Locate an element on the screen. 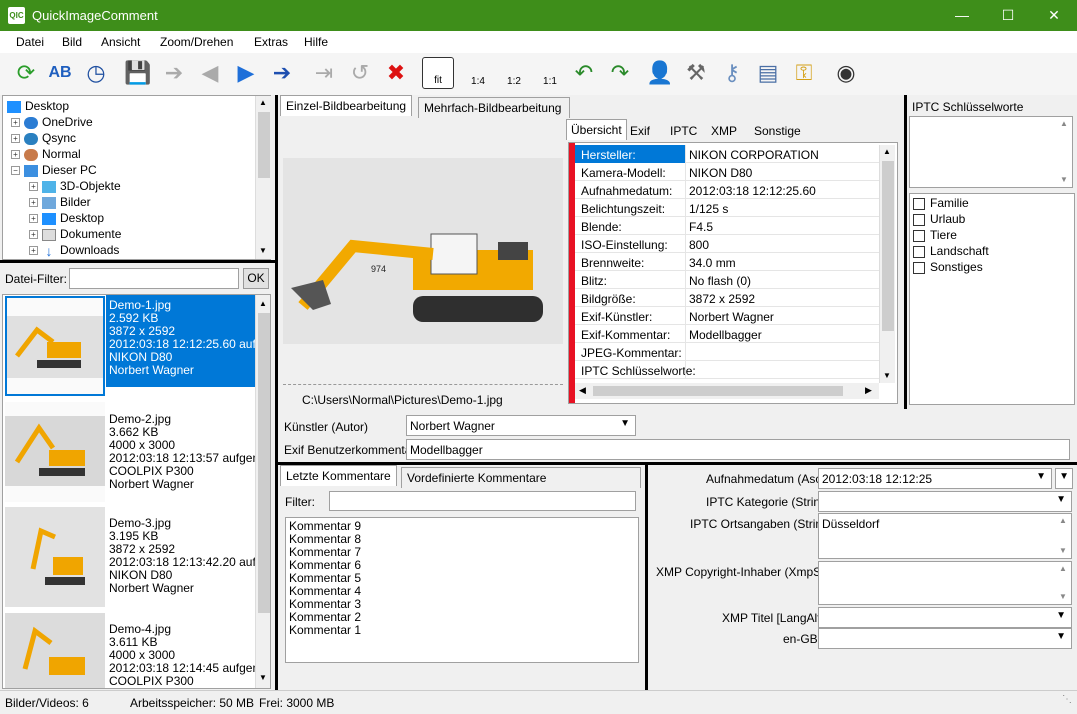 The image size is (1077, 714). meta-row: Exif-Kommentar: Modellbagger is located at coordinates (730, 334).